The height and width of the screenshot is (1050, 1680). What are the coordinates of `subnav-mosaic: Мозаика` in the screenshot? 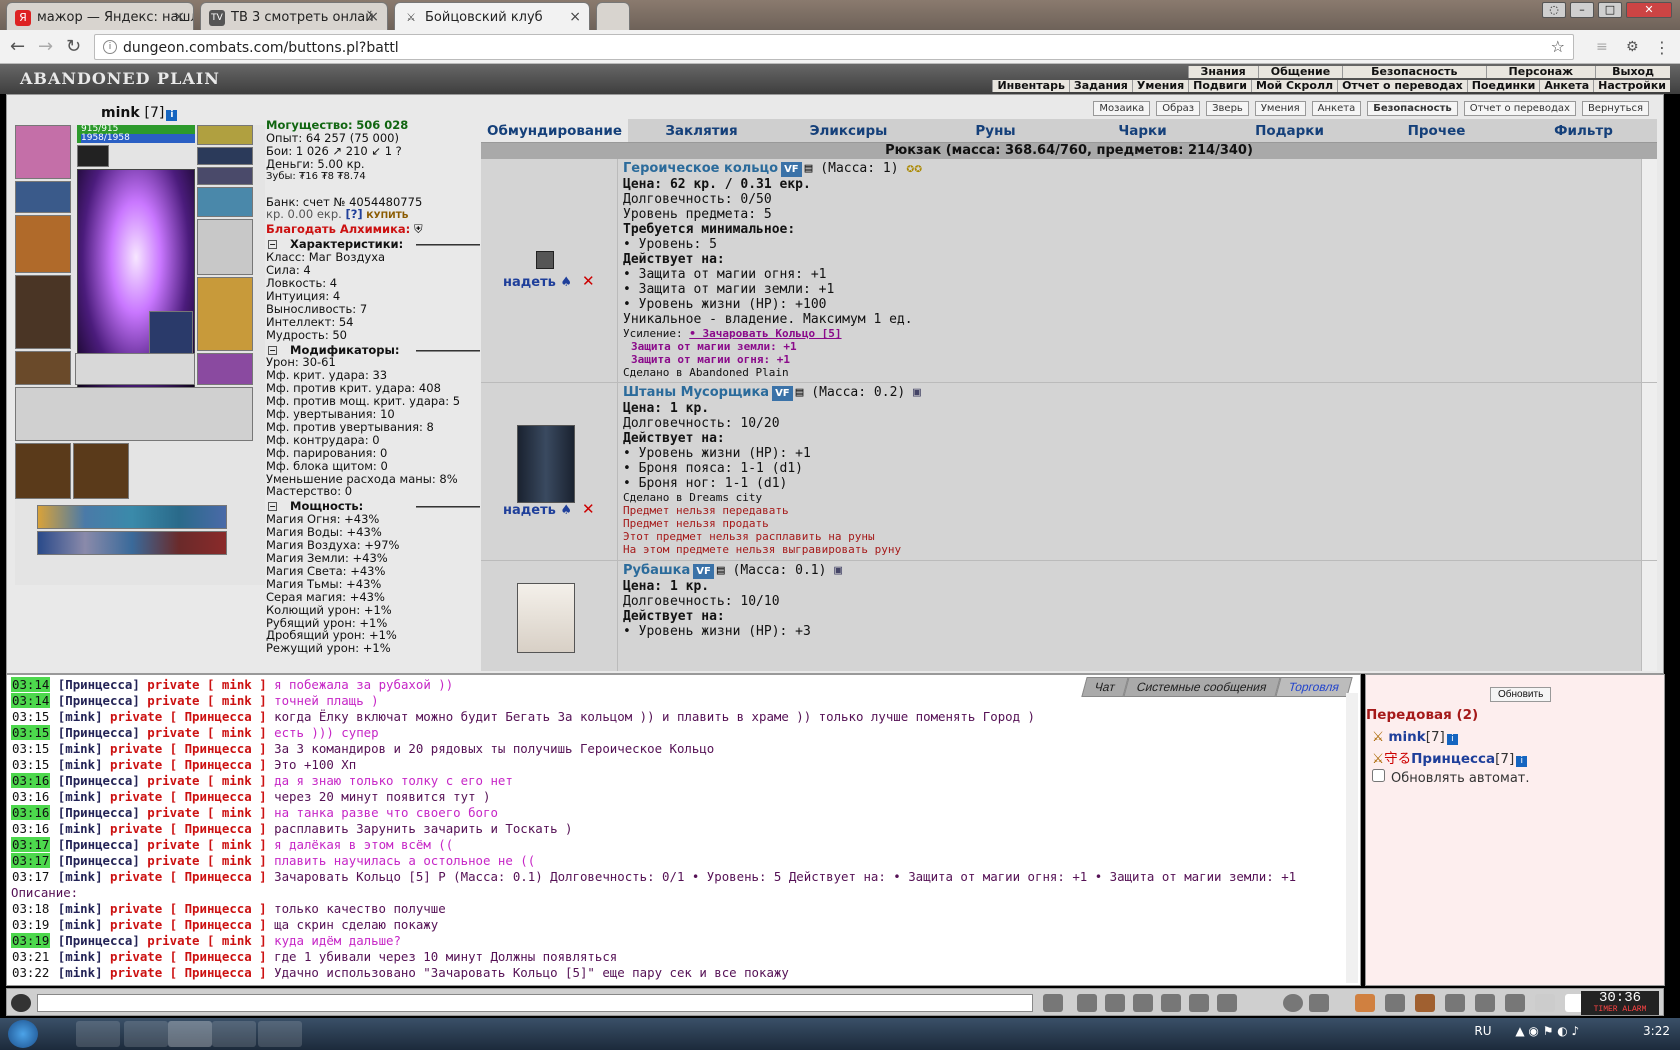 It's located at (1122, 108).